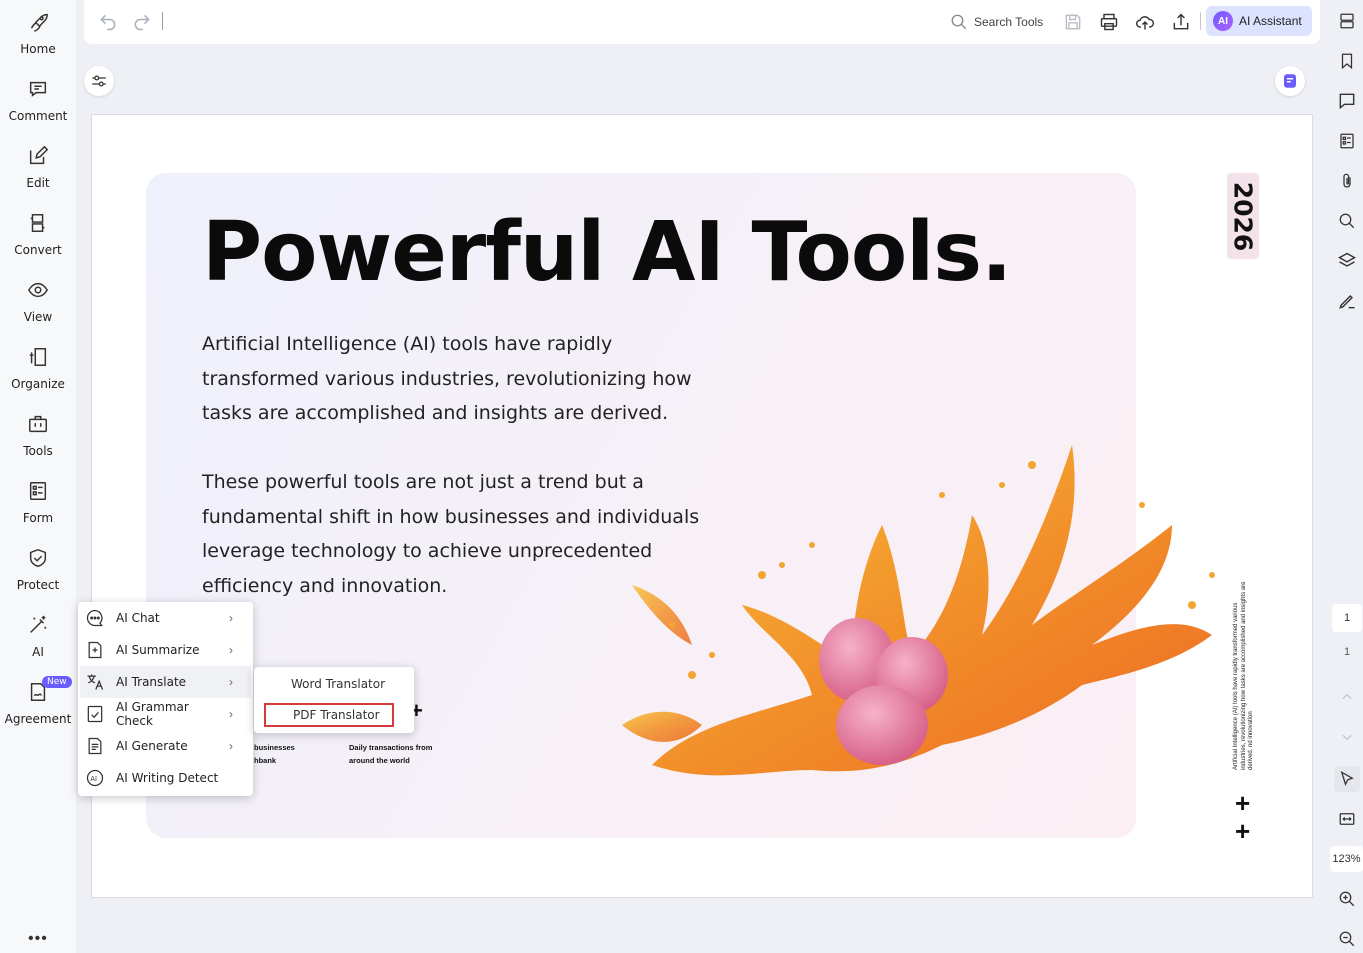  I want to click on sidebar-item-tools: Tools, so click(38, 434).